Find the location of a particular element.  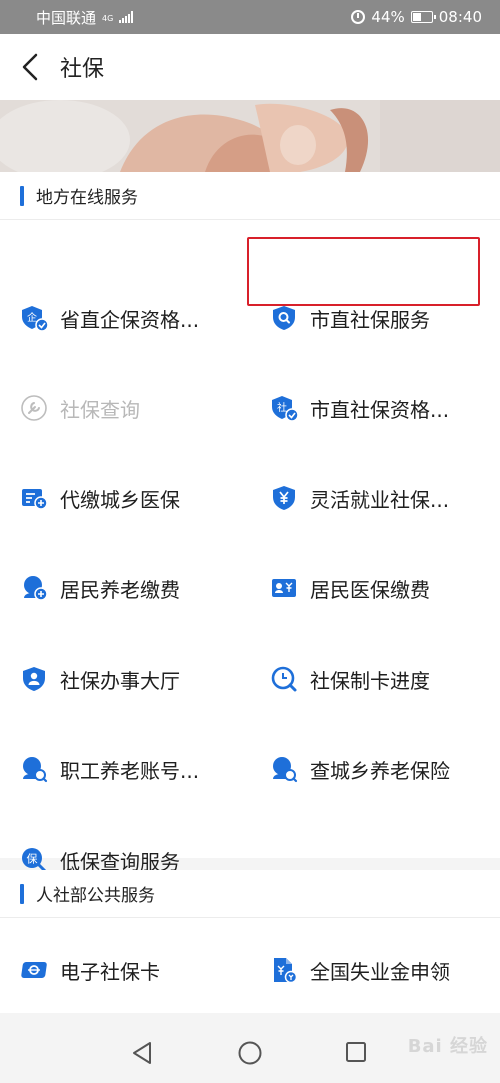

battery-icon is located at coordinates (423, 17).